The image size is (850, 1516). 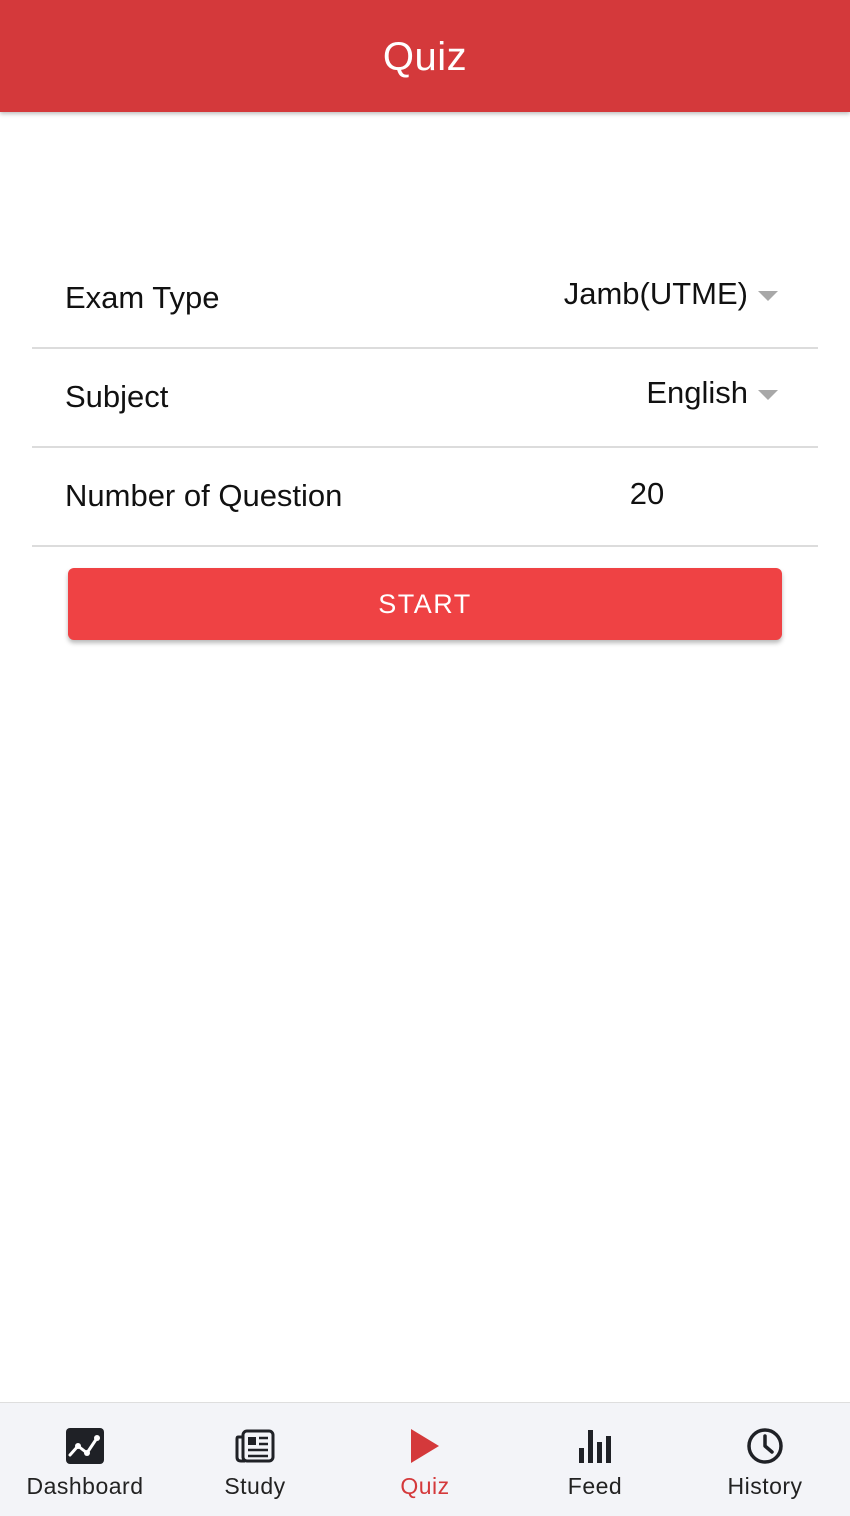 What do you see at coordinates (765, 1486) in the screenshot?
I see `nav-label-history: History` at bounding box center [765, 1486].